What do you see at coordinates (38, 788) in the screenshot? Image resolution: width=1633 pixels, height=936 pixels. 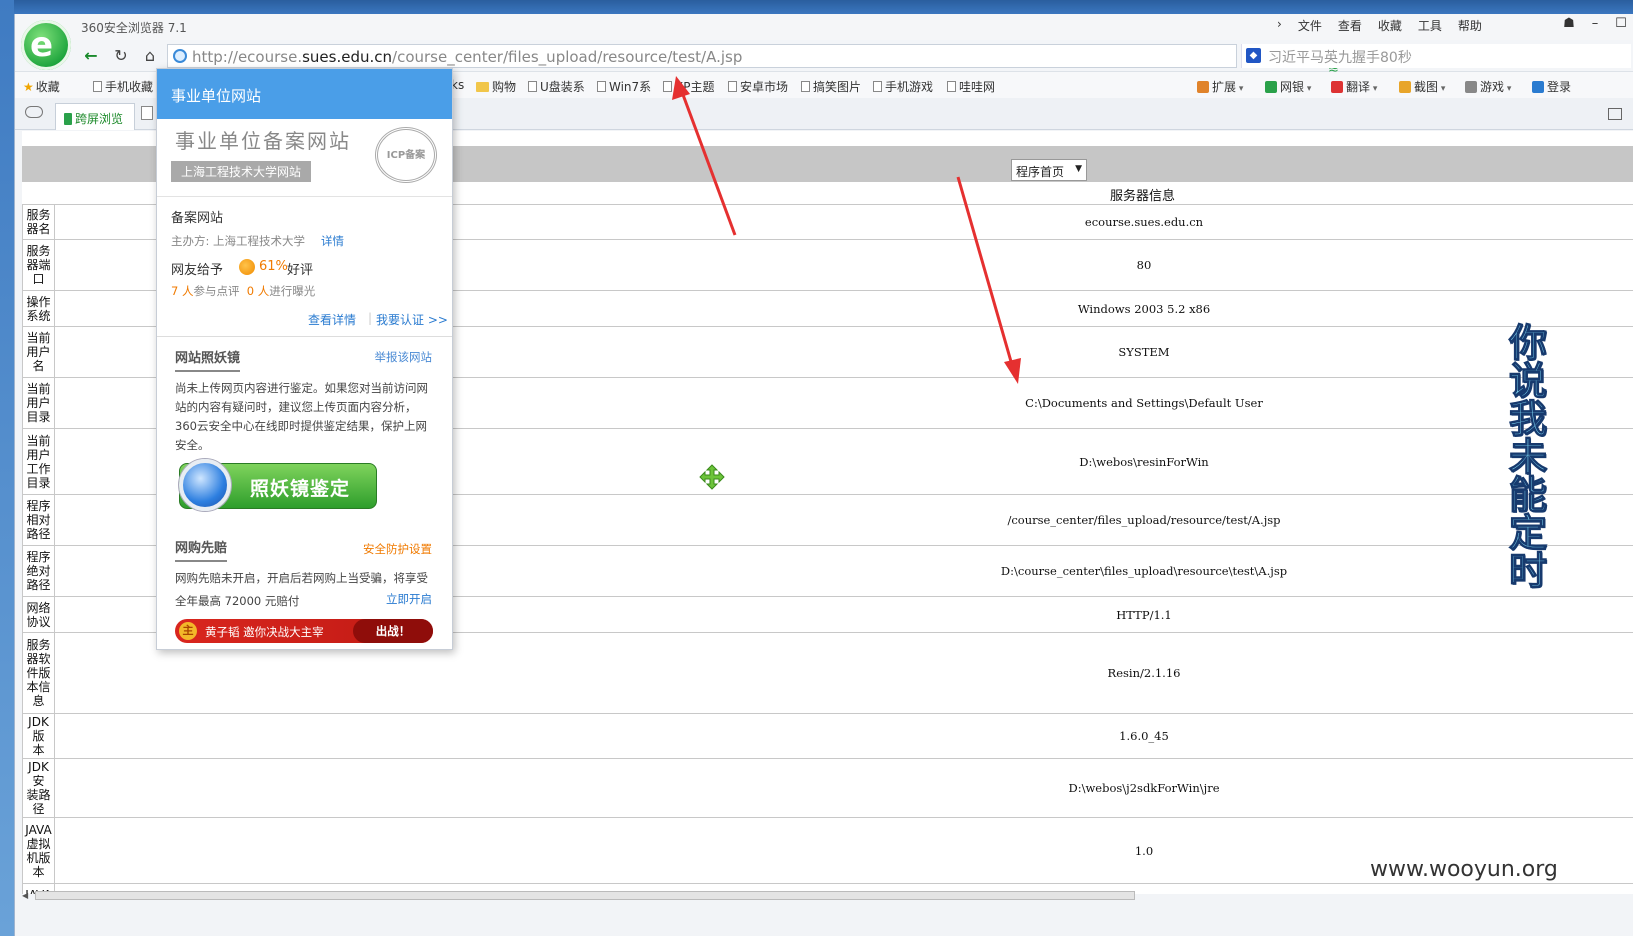 I see `row-label: JDK安 装路径` at bounding box center [38, 788].